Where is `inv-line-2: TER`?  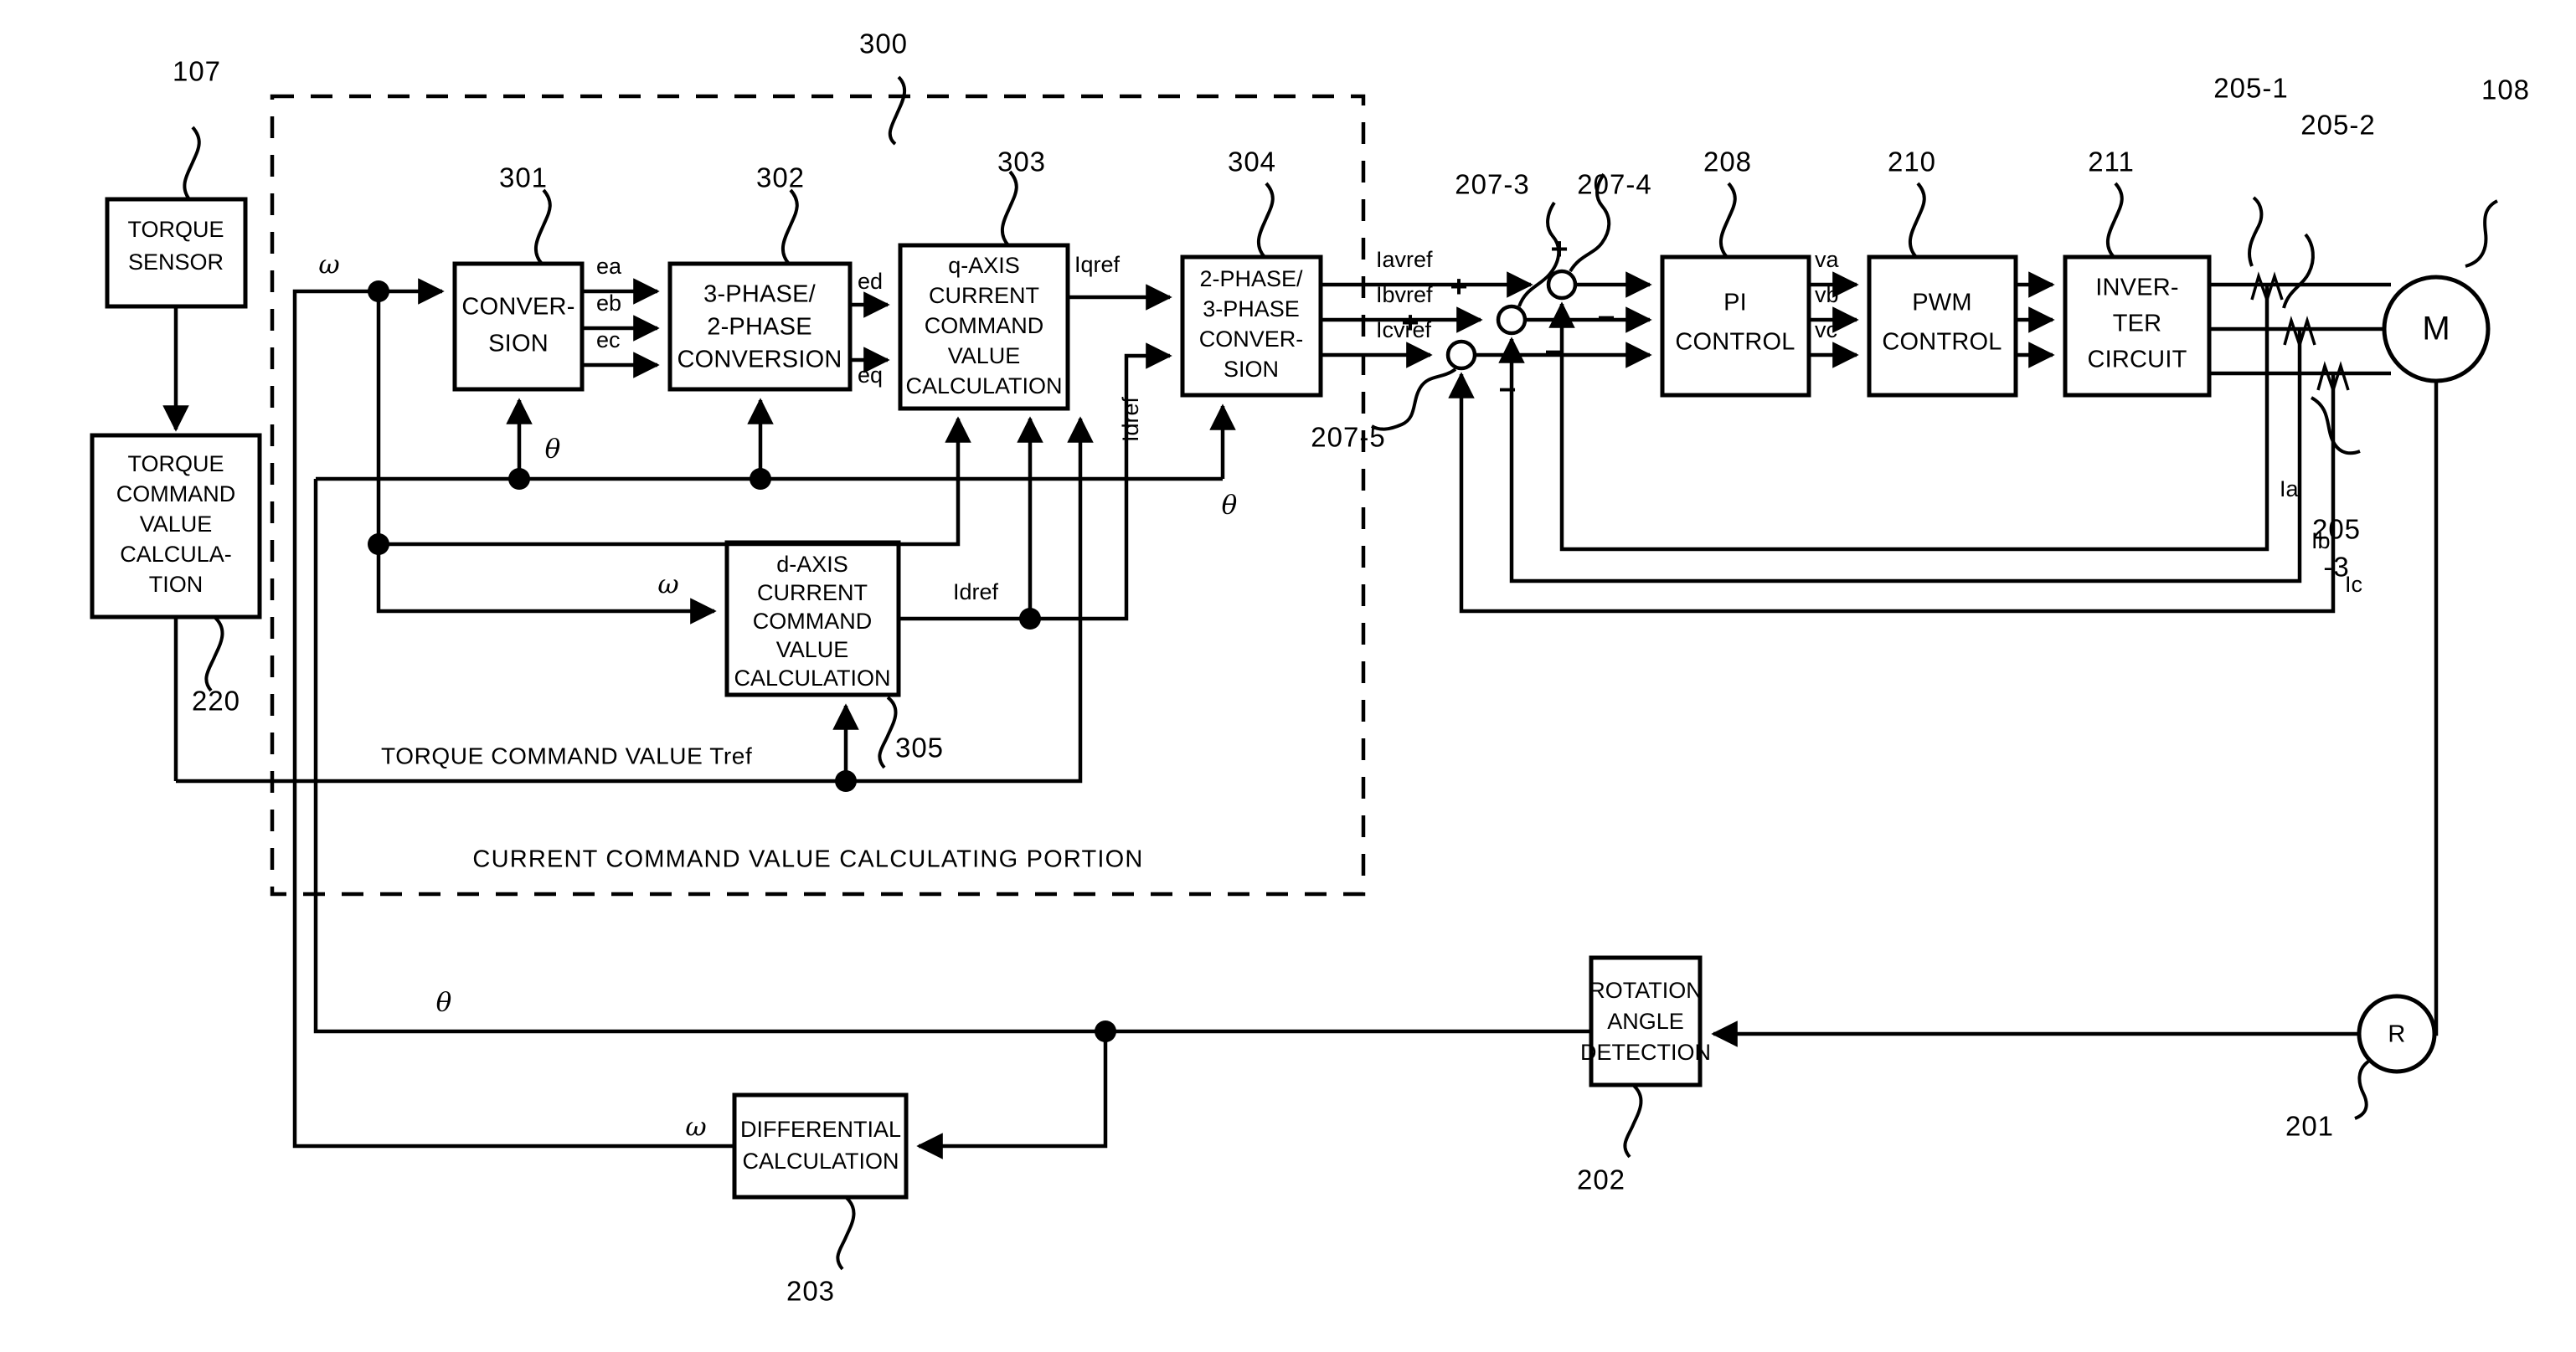
inv-line-2: TER is located at coordinates (2137, 324).